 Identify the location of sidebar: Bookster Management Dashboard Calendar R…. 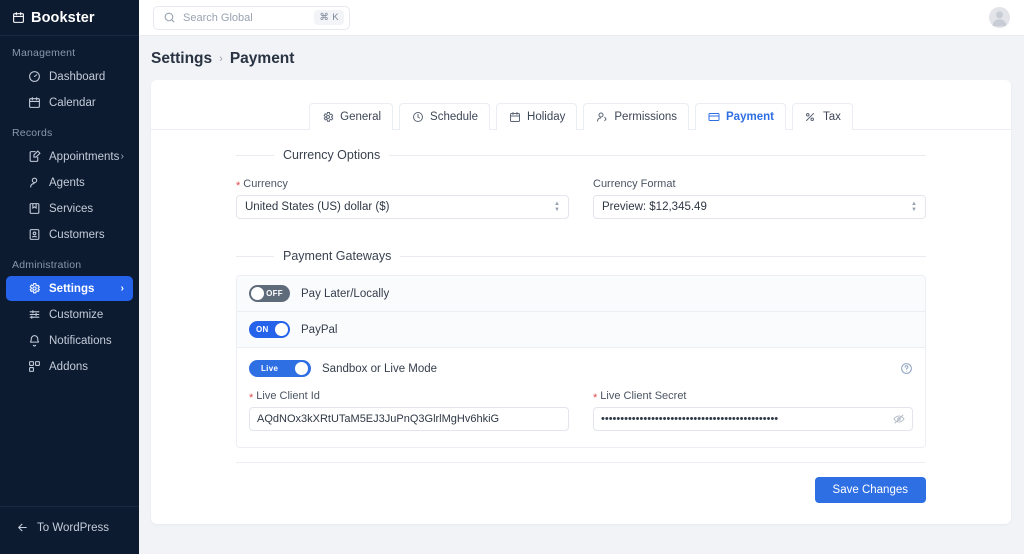
(69, 277).